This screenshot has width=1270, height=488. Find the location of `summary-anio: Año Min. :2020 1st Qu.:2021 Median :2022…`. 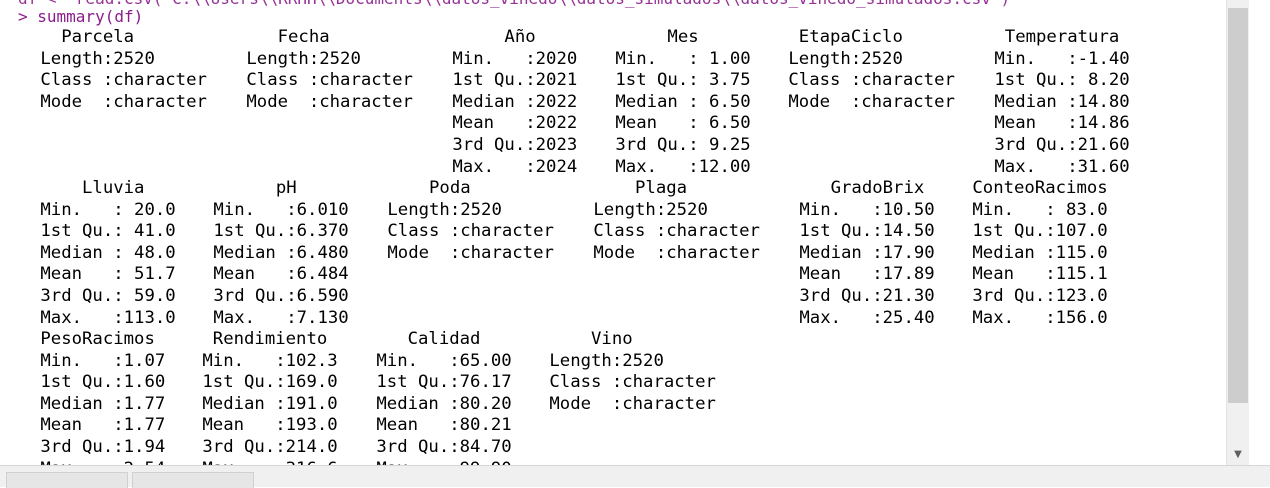

summary-anio: Año Min. :2020 1st Qu.:2021 Median :2022… is located at coordinates (515, 102).